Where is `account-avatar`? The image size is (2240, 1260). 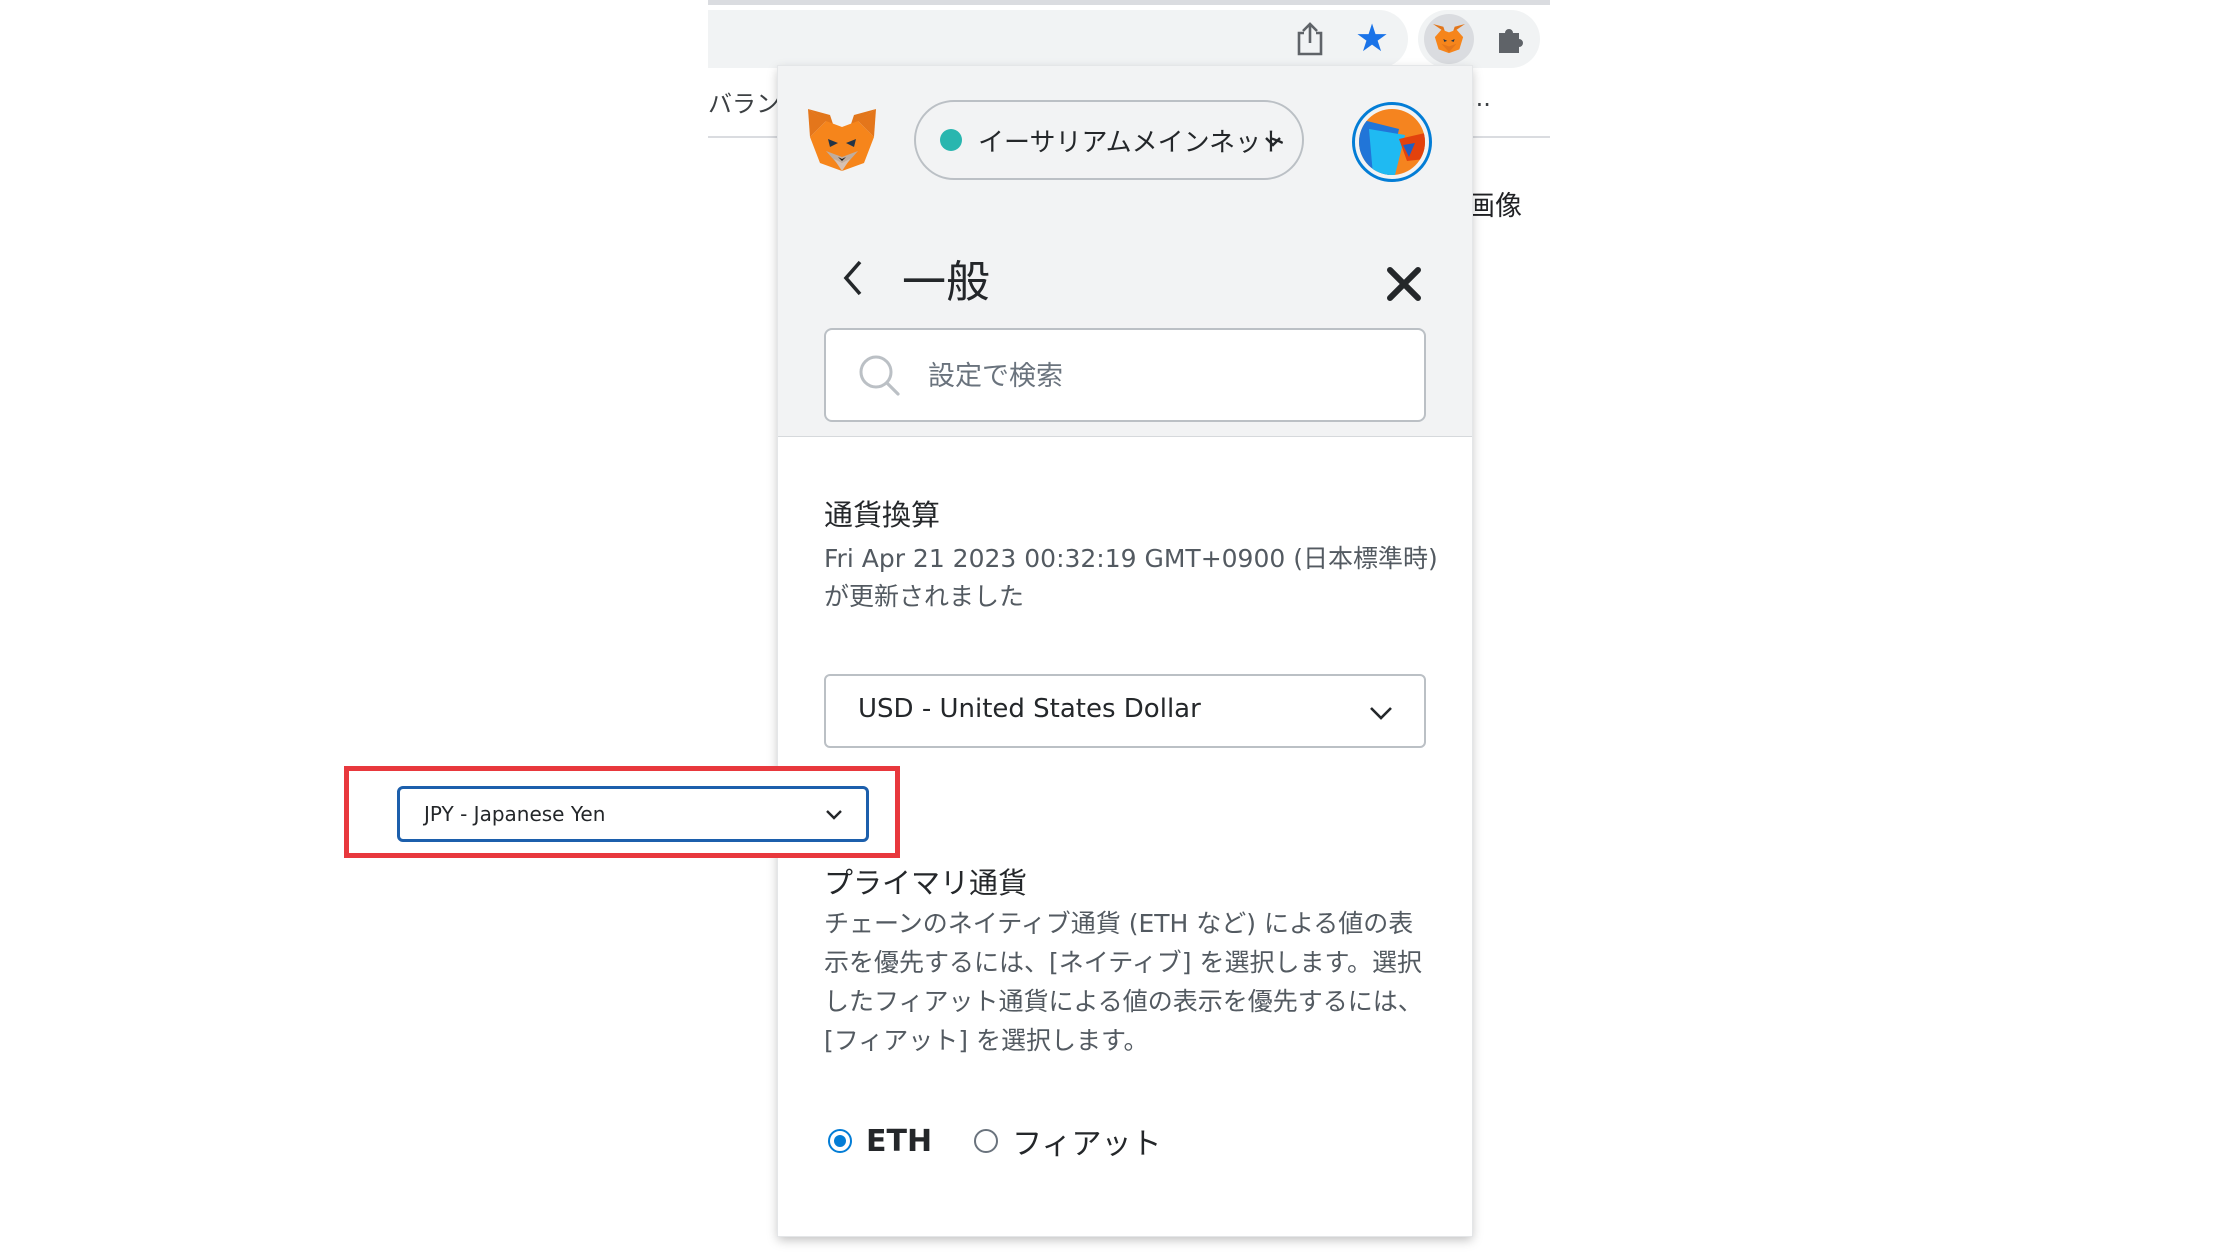
account-avatar is located at coordinates (1392, 142).